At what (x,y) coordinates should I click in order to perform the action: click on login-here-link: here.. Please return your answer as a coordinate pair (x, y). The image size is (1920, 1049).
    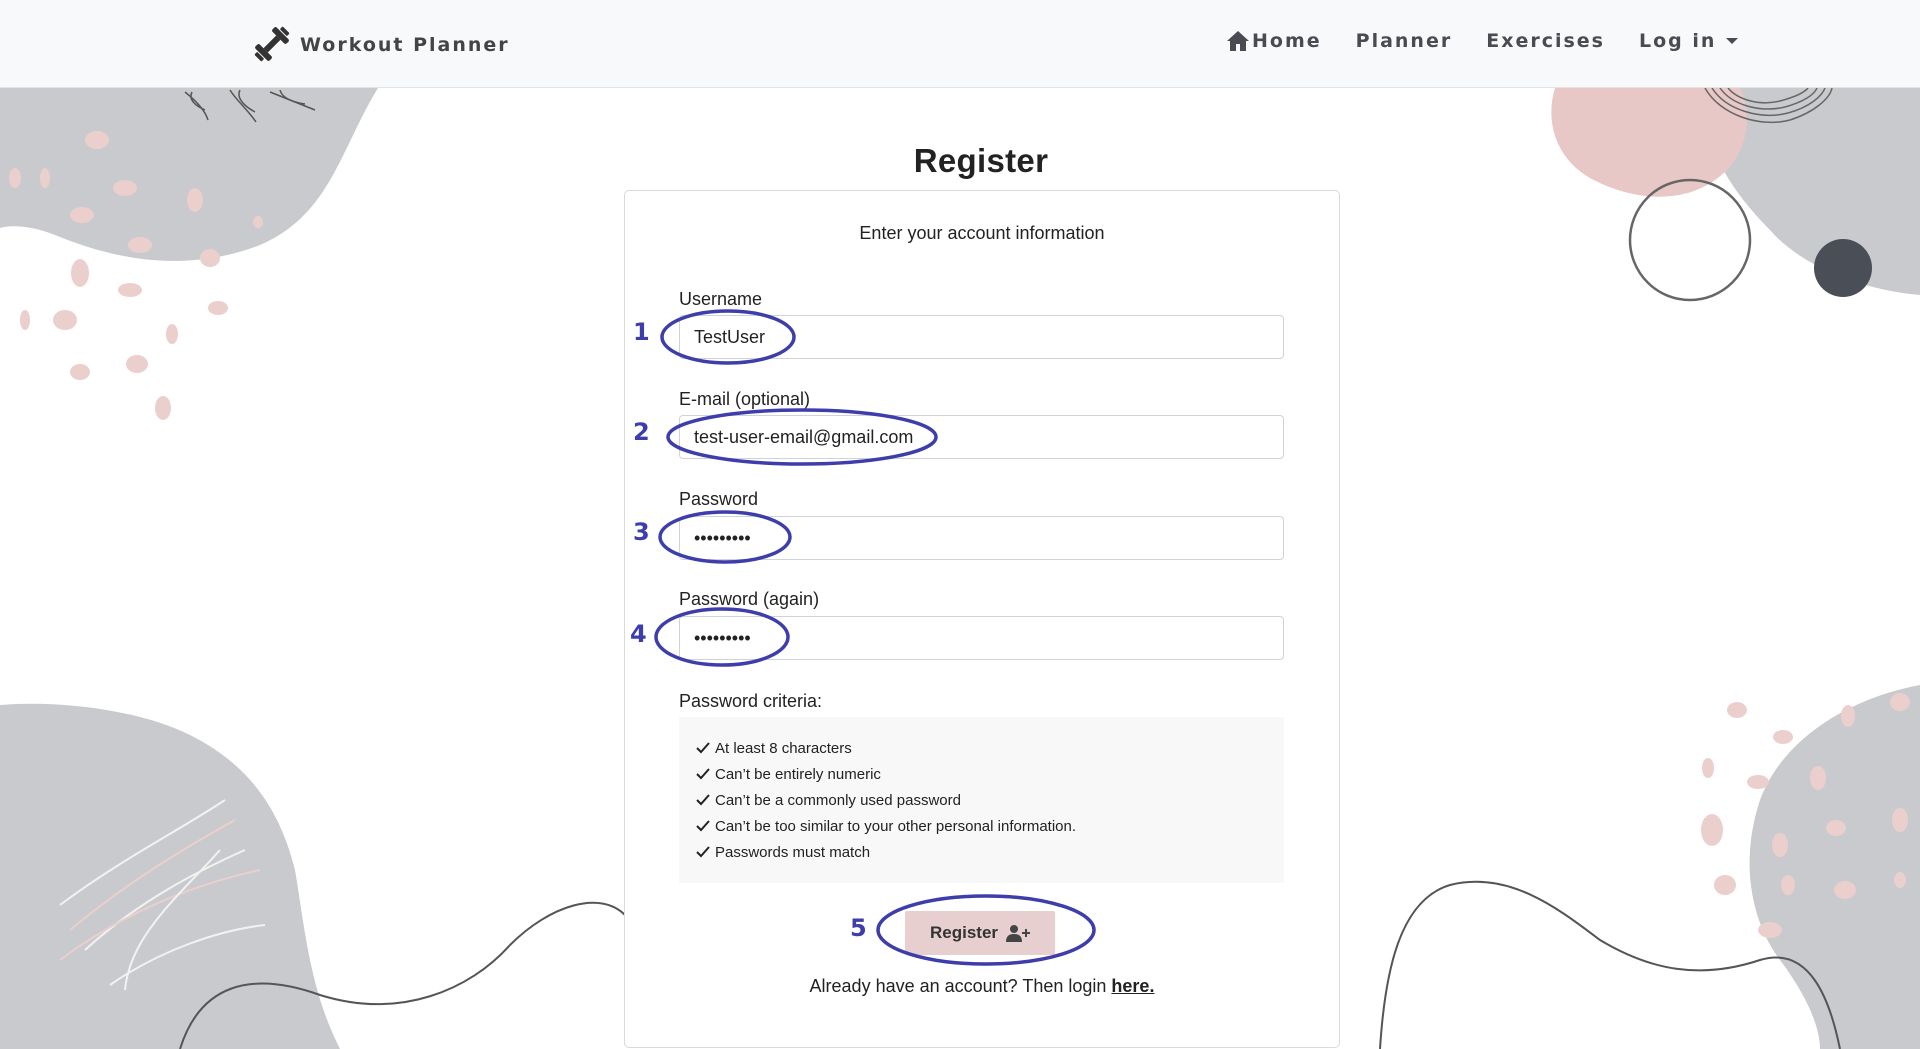
    Looking at the image, I should click on (1132, 986).